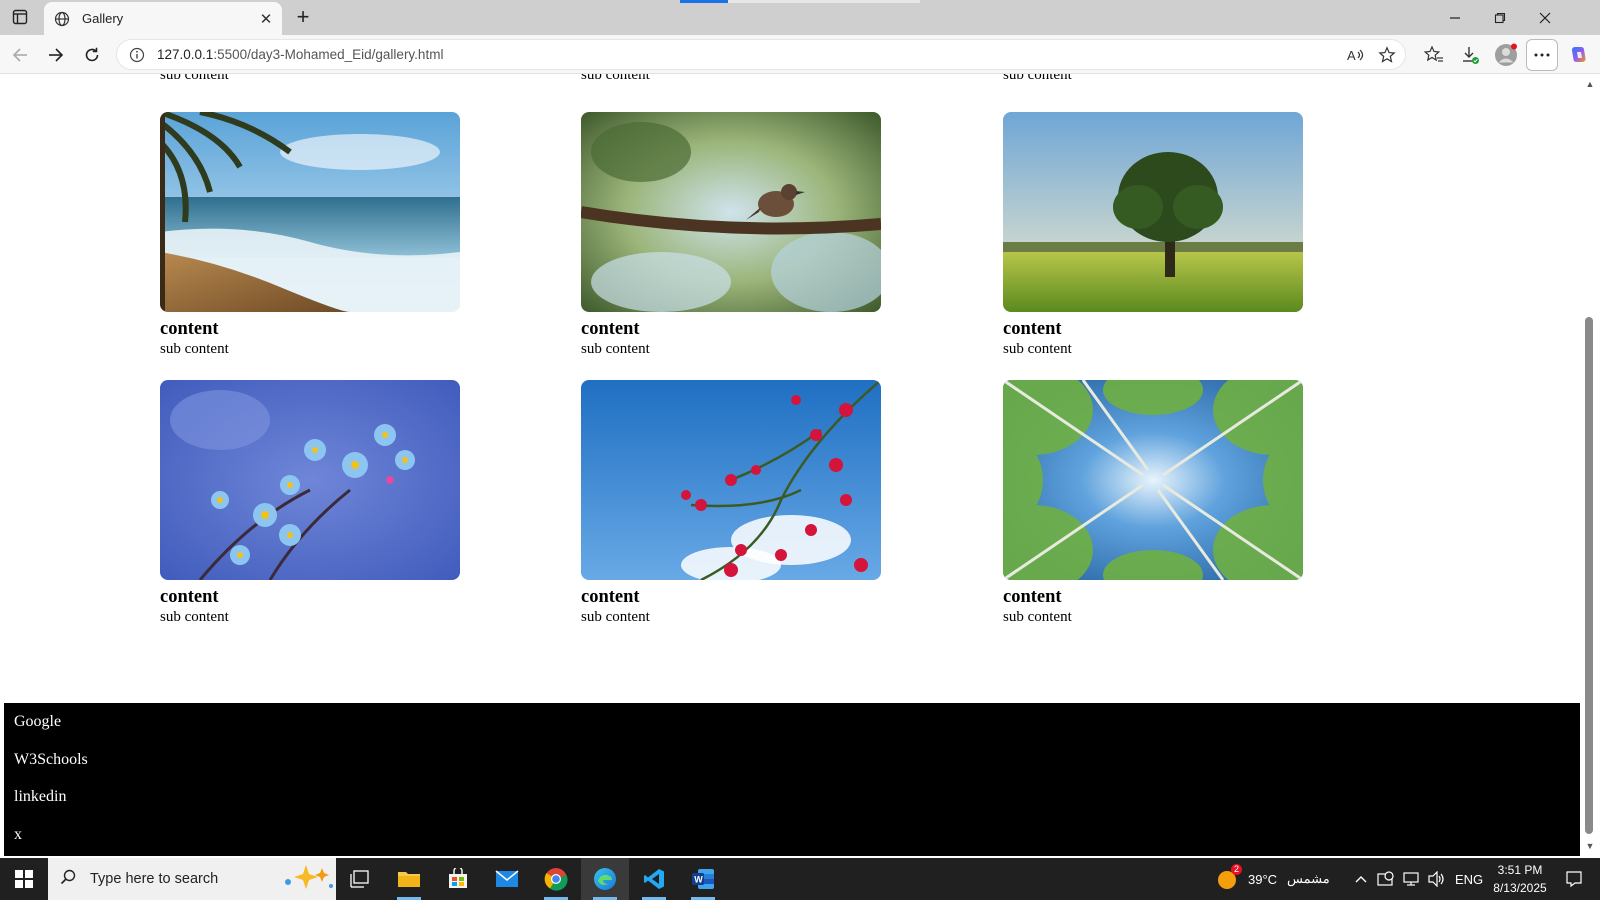 The width and height of the screenshot is (1600, 900). What do you see at coordinates (1470, 55) in the screenshot?
I see `downloads-icon` at bounding box center [1470, 55].